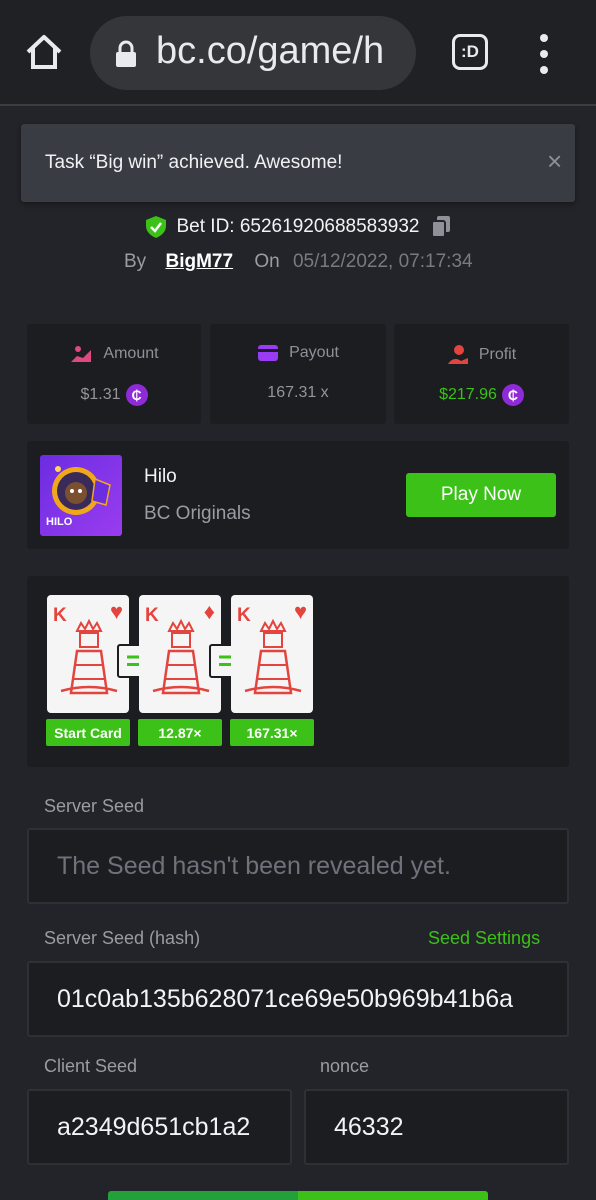 The height and width of the screenshot is (1200, 596). I want to click on username-link: BigM77, so click(199, 261).